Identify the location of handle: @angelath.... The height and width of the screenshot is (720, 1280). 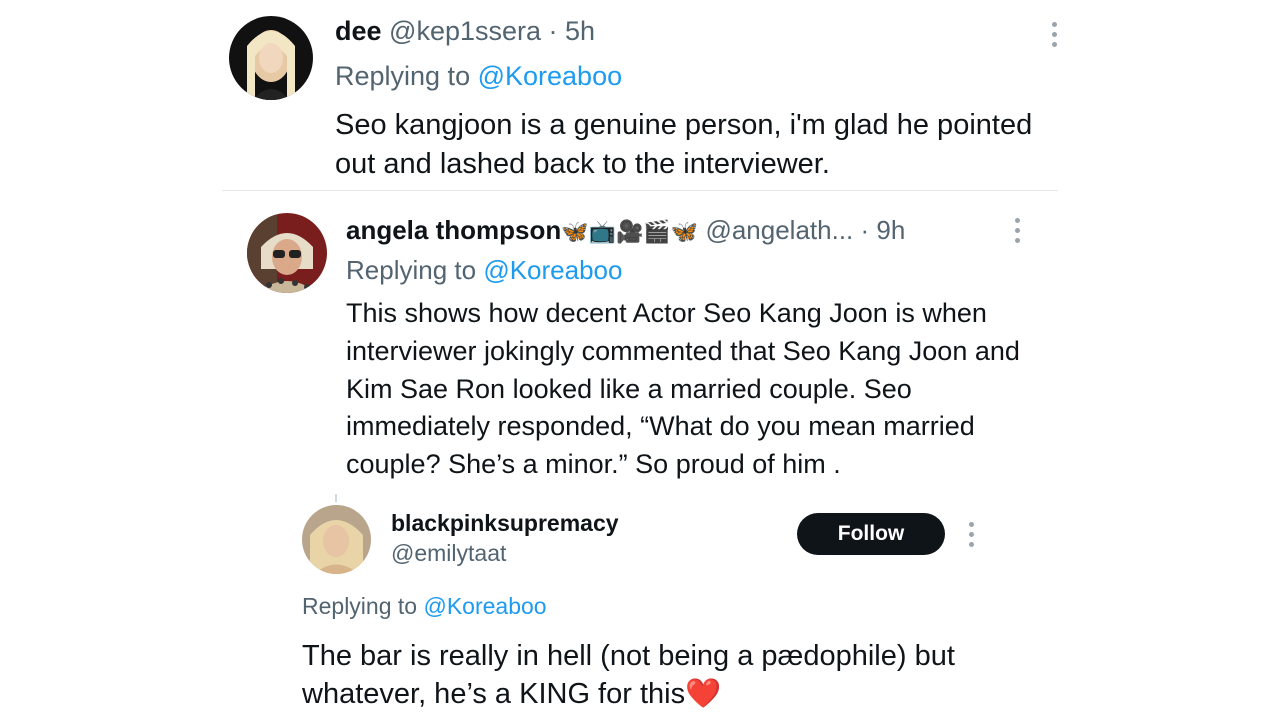
(779, 230).